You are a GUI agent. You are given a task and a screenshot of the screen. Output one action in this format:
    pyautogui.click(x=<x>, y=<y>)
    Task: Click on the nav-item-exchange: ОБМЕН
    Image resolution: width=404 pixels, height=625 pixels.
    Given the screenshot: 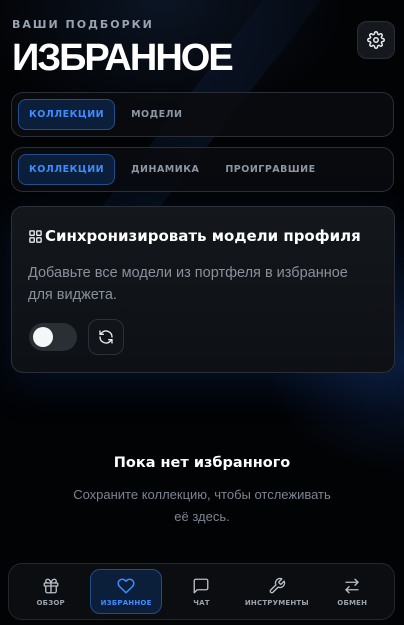 What is the action you would take?
    pyautogui.click(x=352, y=591)
    